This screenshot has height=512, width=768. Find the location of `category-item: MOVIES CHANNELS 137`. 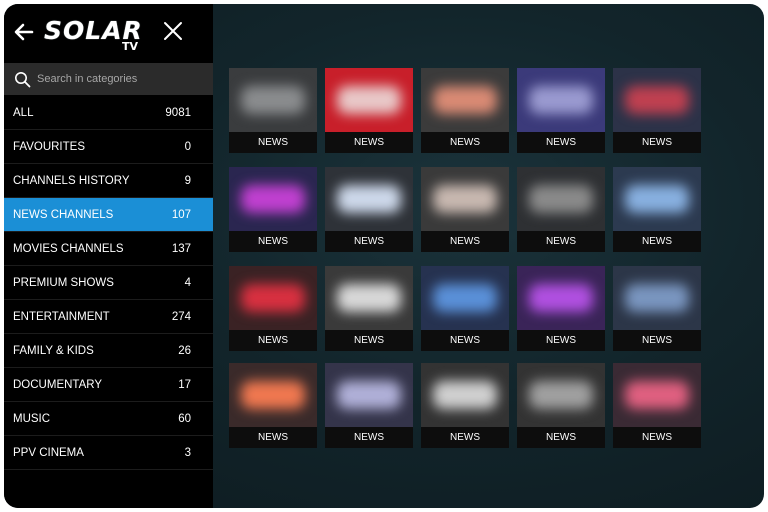

category-item: MOVIES CHANNELS 137 is located at coordinates (108, 249).